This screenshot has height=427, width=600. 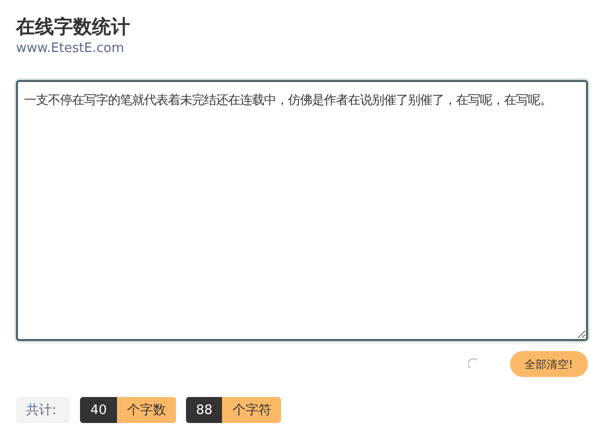 I want to click on loading-spinner-icon, so click(x=474, y=364).